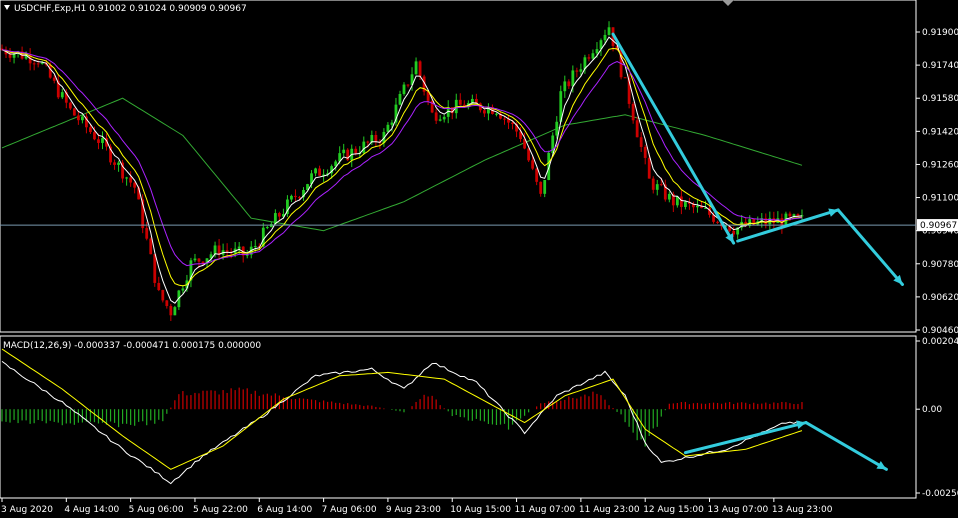  Describe the element at coordinates (940, 331) in the screenshot. I see `price-tick-label: 0.90460` at that location.